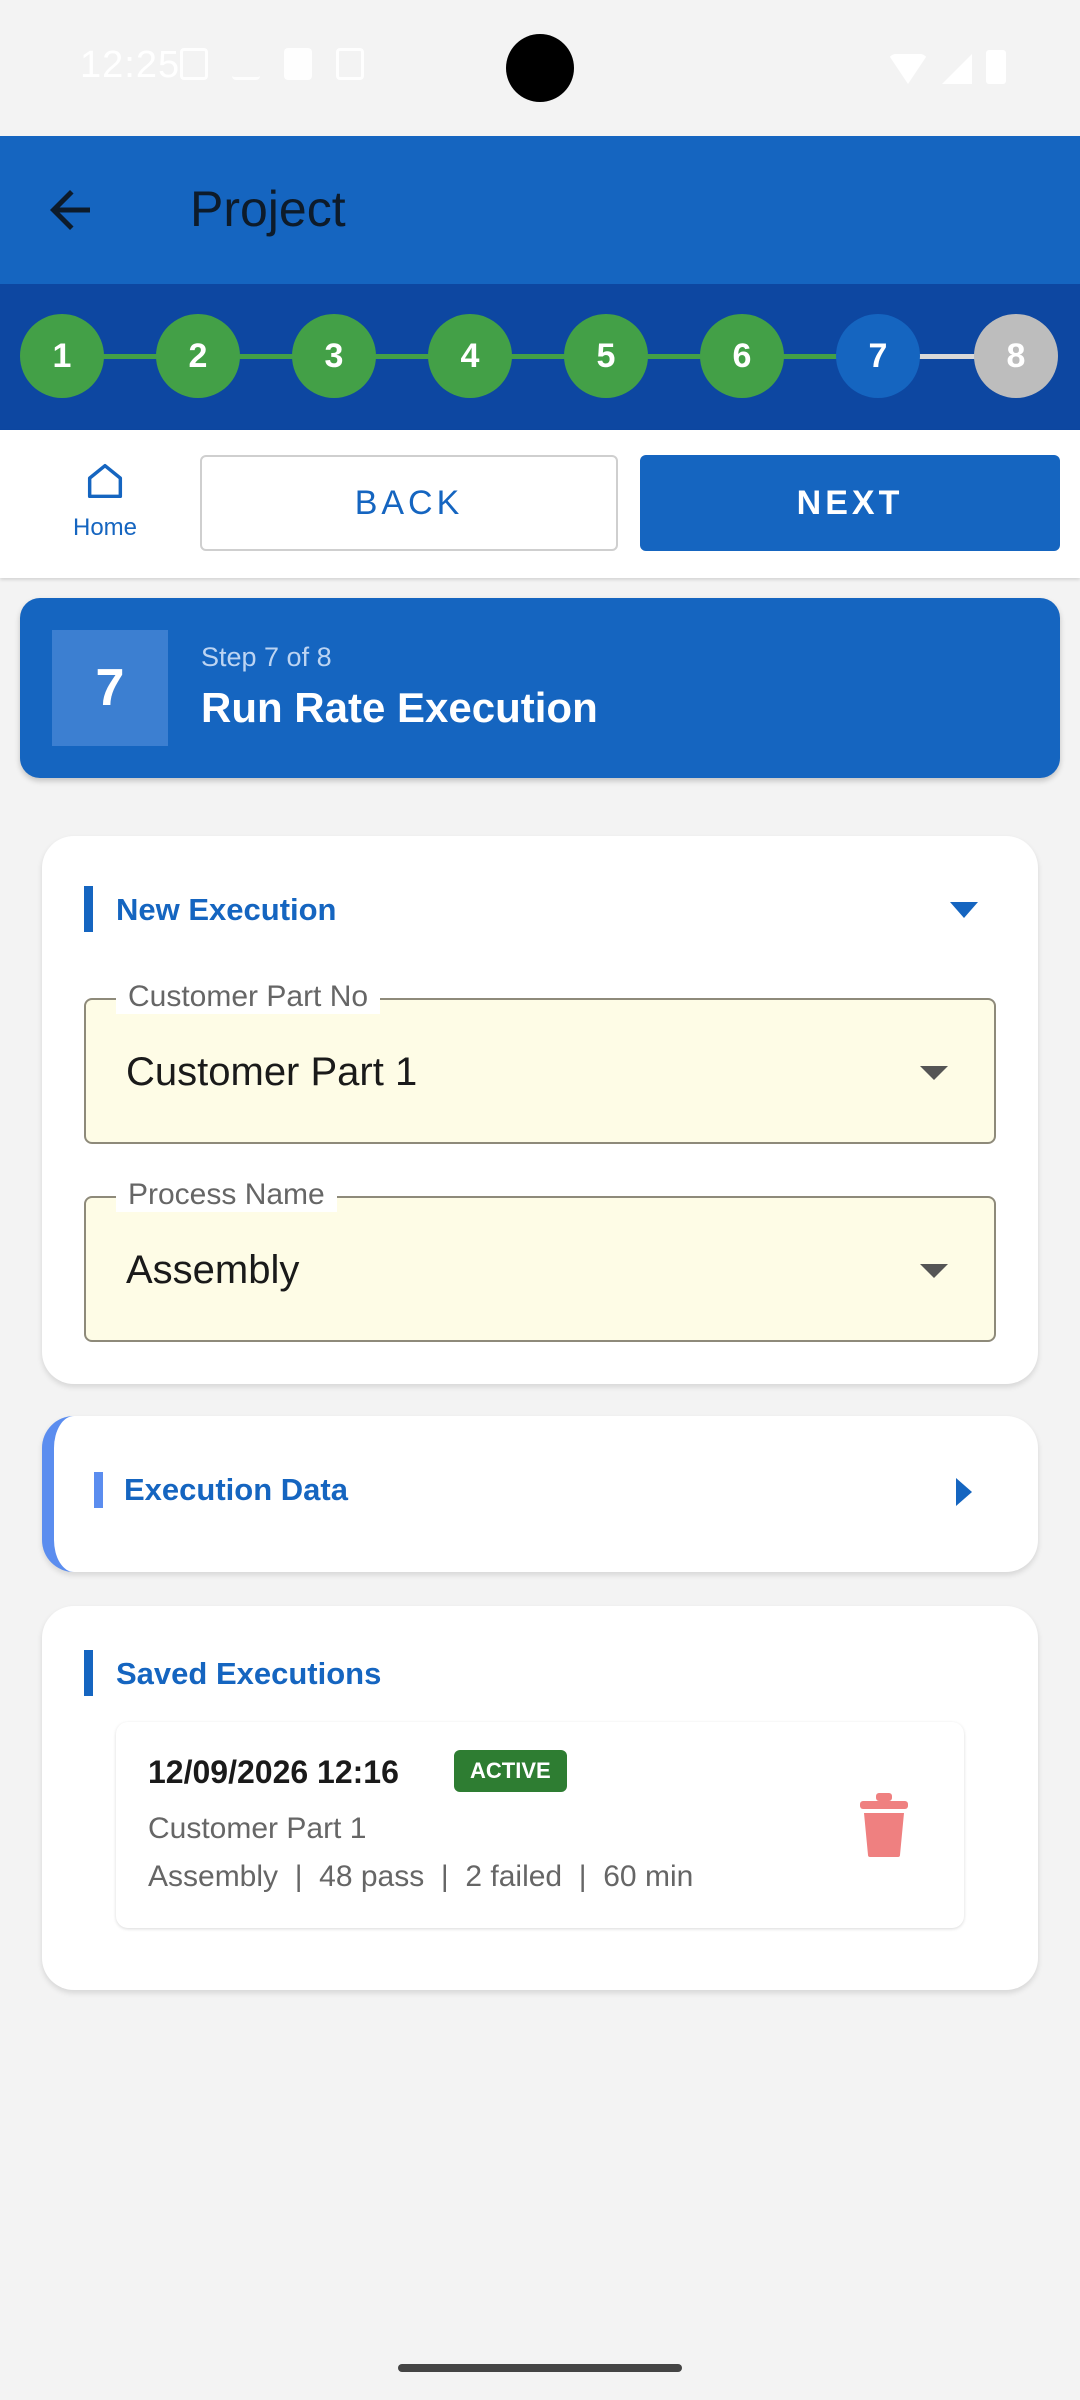 This screenshot has width=1080, height=2400. Describe the element at coordinates (964, 1492) in the screenshot. I see `caret-right-icon` at that location.